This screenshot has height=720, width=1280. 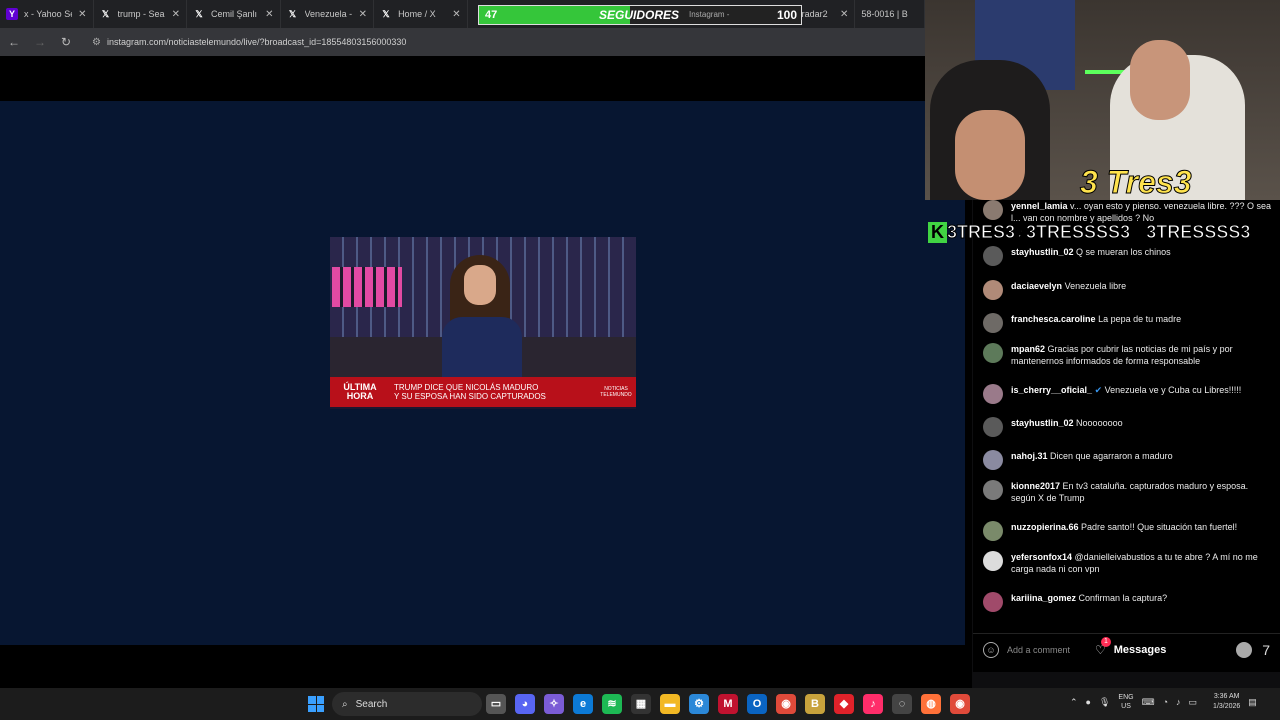 I want to click on notification-icon: ▤, so click(x=1252, y=702).